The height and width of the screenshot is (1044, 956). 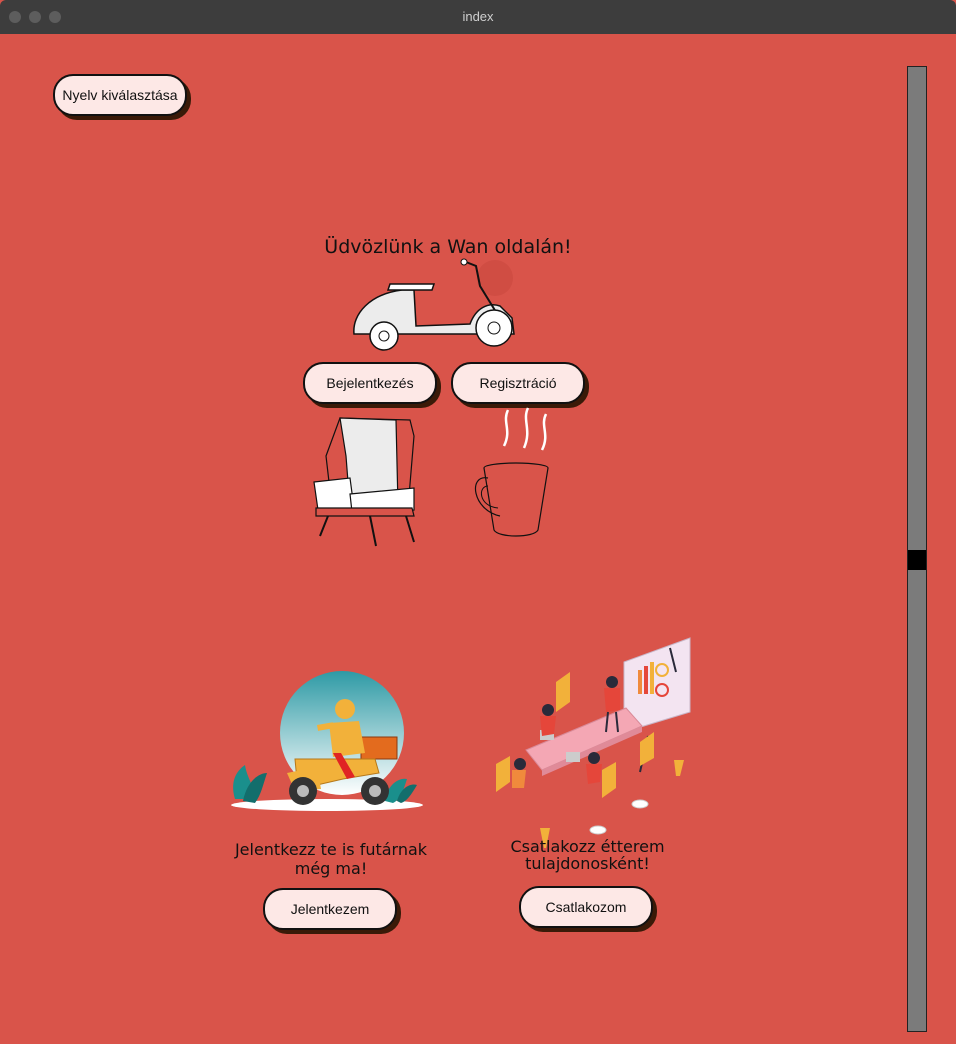 I want to click on restaurant-cta-text: Csatlakozz étterem tulajdonosként!, so click(x=587, y=855).